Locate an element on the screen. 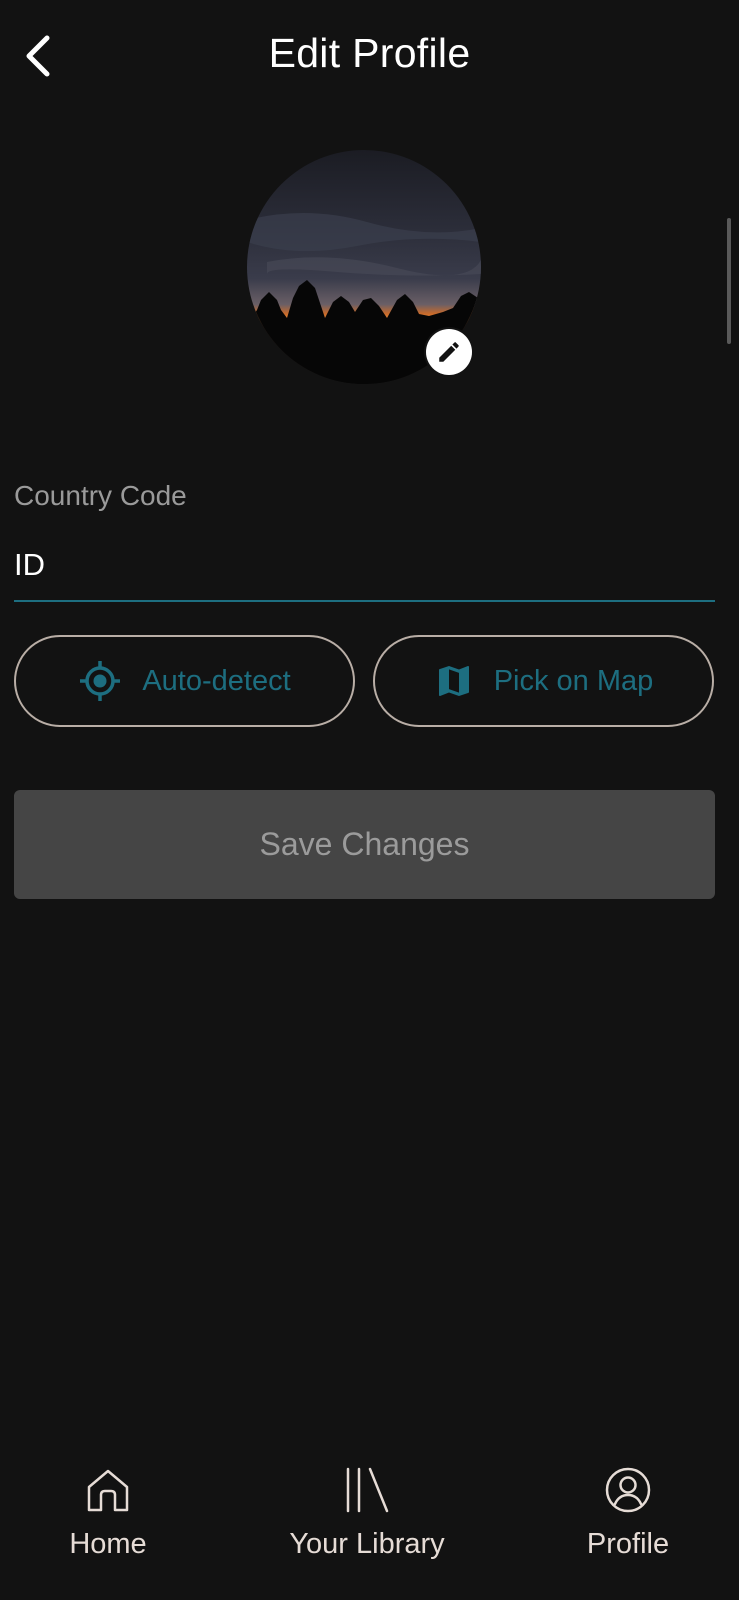 This screenshot has height=1600, width=739. country-code-input is located at coordinates (364, 566).